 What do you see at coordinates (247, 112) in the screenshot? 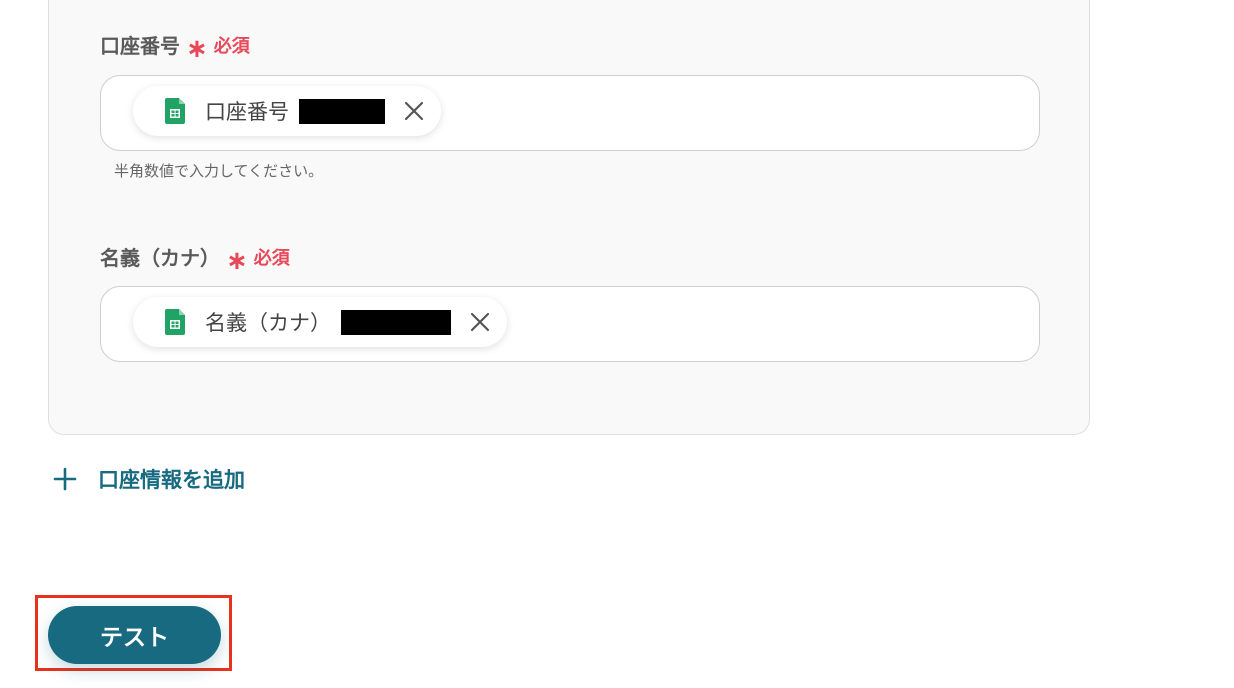
I see `chip-label: 口座番号` at bounding box center [247, 112].